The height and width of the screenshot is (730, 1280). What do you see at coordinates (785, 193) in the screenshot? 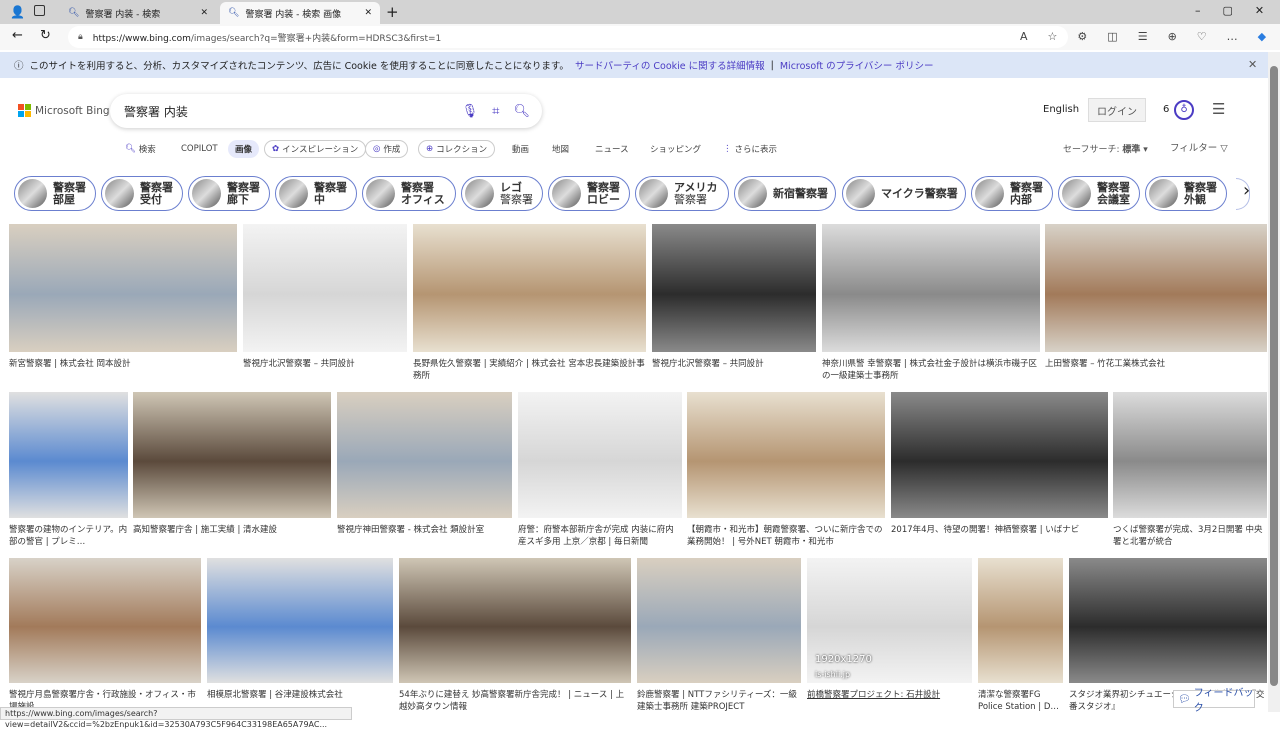
I see `related-search-chip: 新宿警察署` at bounding box center [785, 193].